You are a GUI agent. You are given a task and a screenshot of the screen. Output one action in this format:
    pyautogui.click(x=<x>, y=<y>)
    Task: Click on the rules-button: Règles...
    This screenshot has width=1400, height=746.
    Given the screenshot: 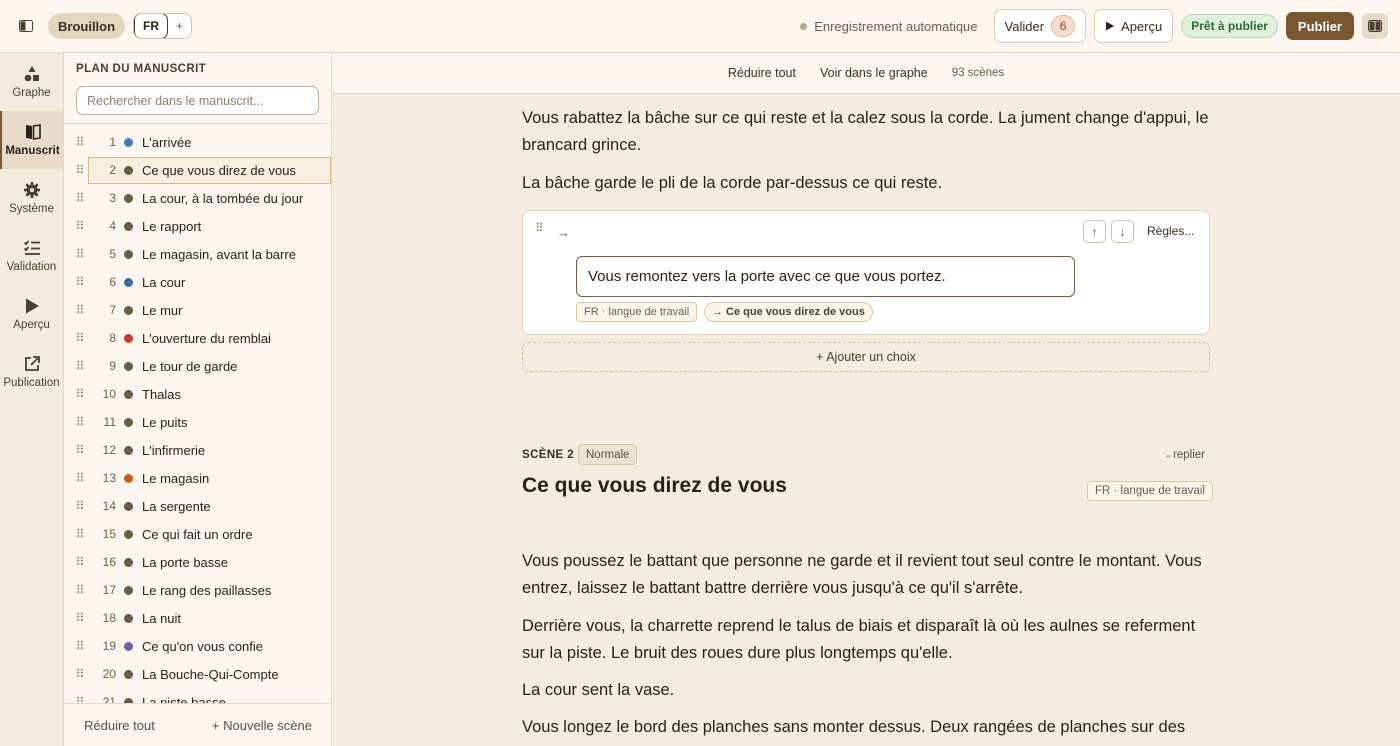 What is the action you would take?
    pyautogui.click(x=1170, y=231)
    